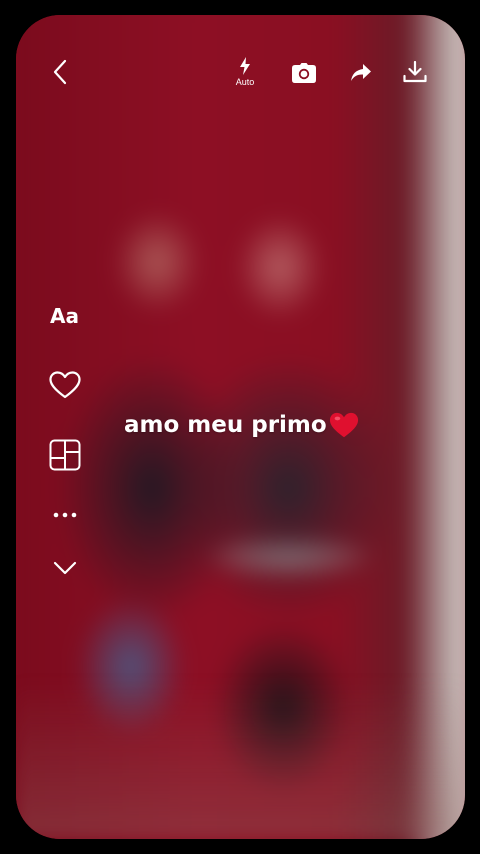  I want to click on camera-button, so click(304, 73).